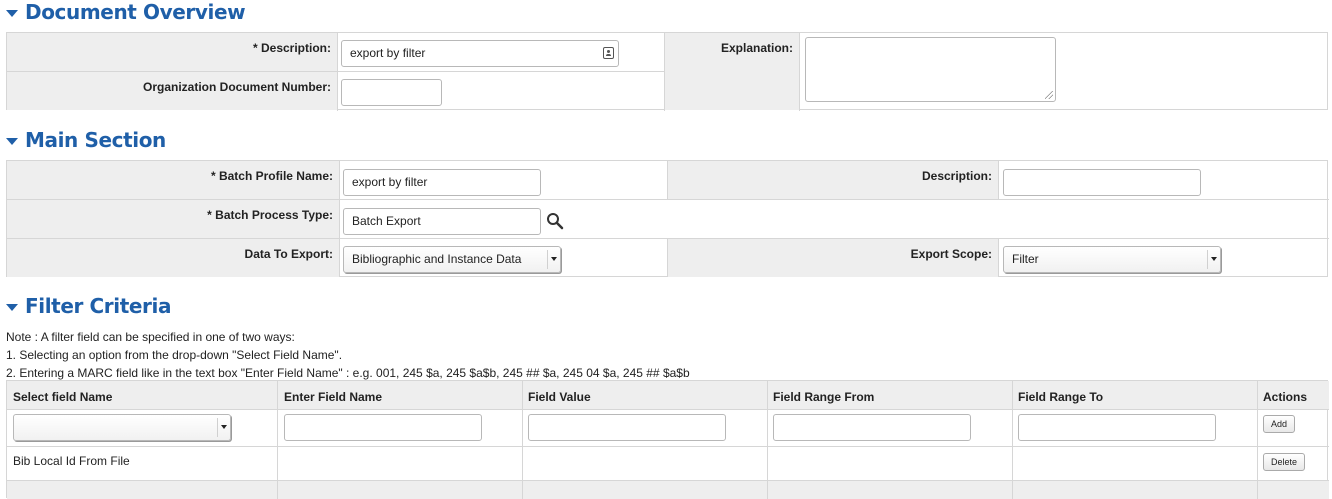  I want to click on org-doc-number-label: Organization Document Number:, so click(236, 87).